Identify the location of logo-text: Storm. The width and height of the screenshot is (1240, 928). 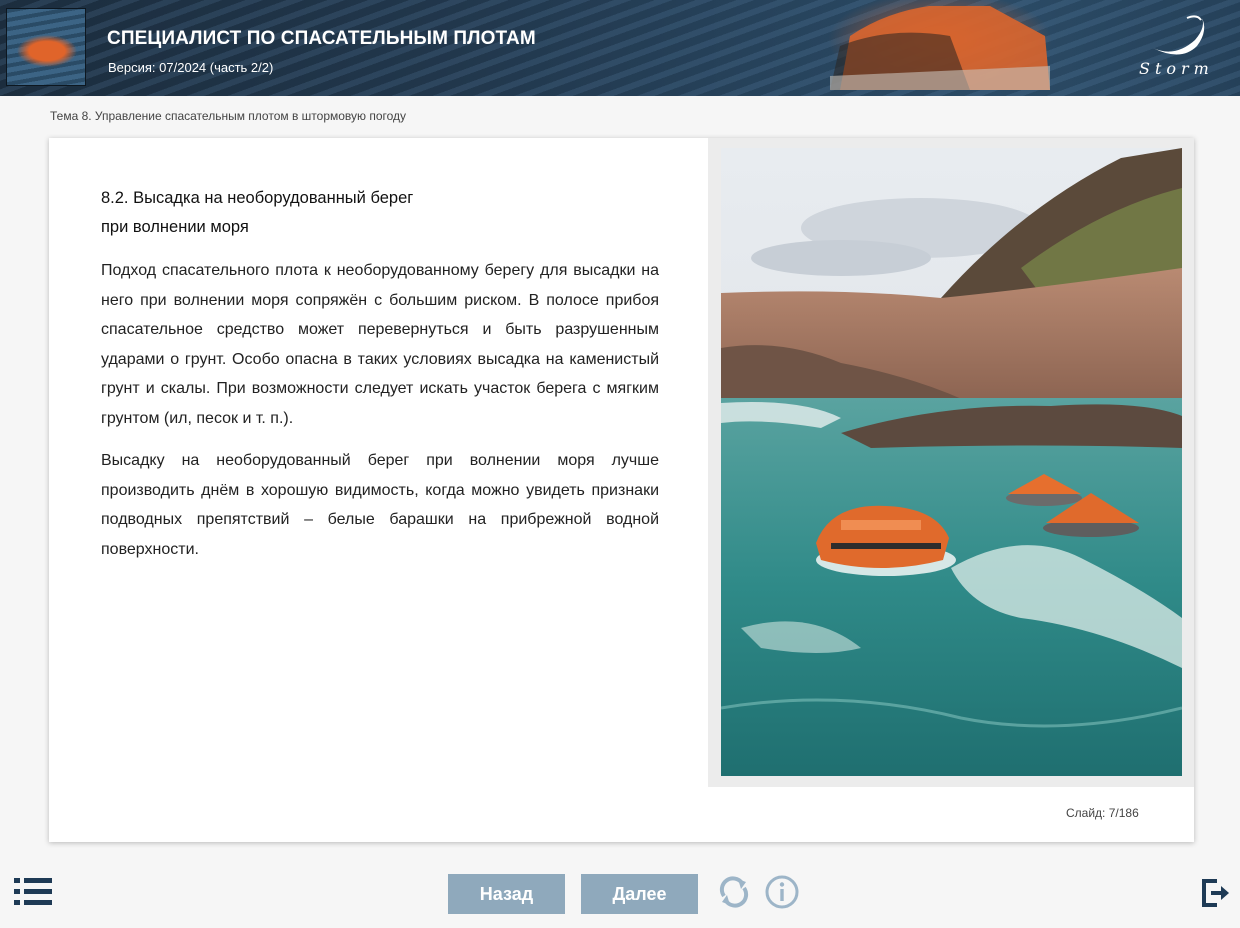
(1176, 68).